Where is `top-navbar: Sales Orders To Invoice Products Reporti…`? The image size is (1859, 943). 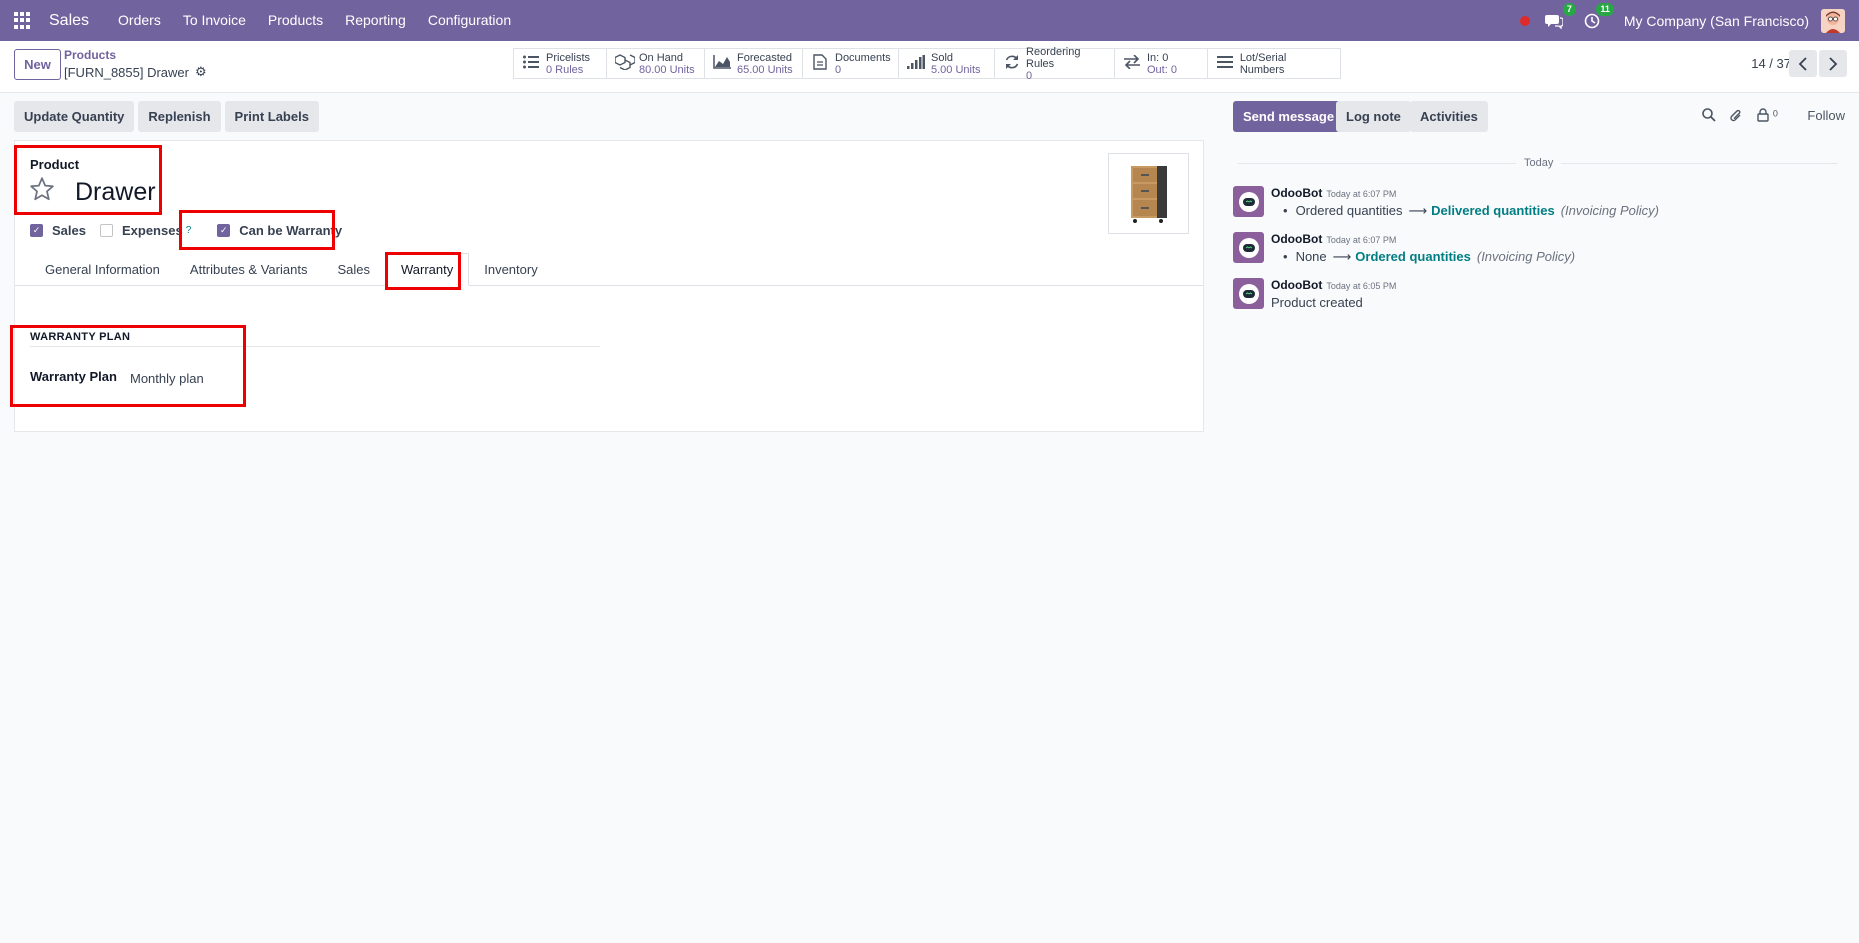
top-navbar: Sales Orders To Invoice Products Reporti… is located at coordinates (929, 20).